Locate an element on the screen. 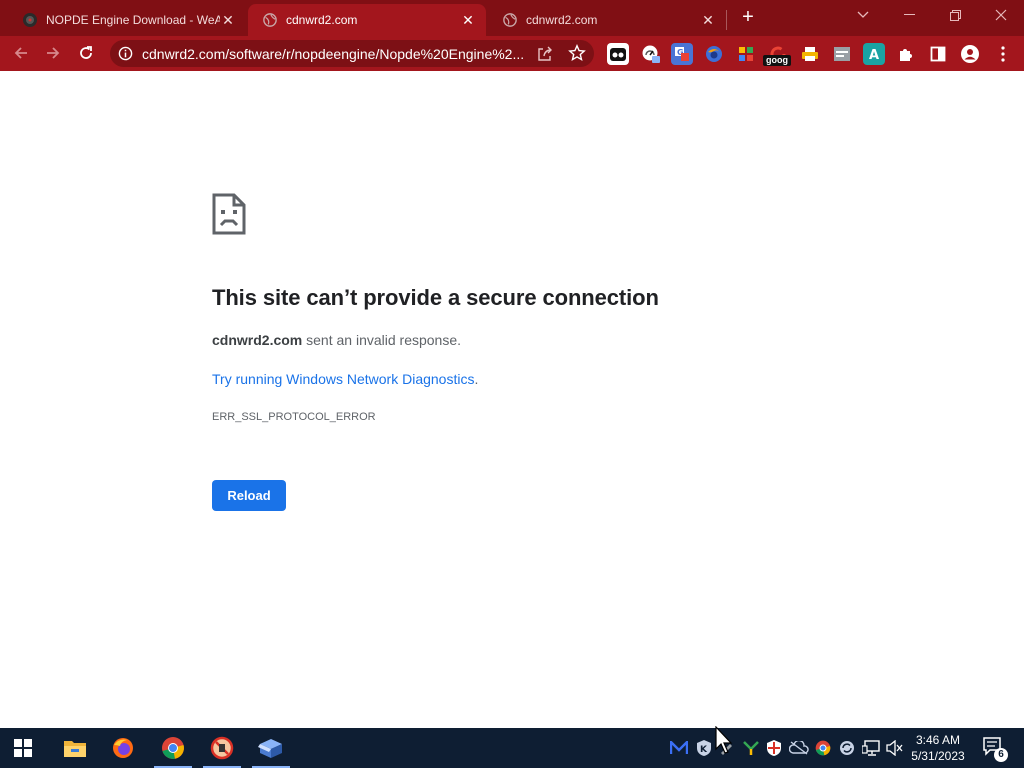 The image size is (1024, 768). clock-time: 3:46 AM is located at coordinates (938, 740).